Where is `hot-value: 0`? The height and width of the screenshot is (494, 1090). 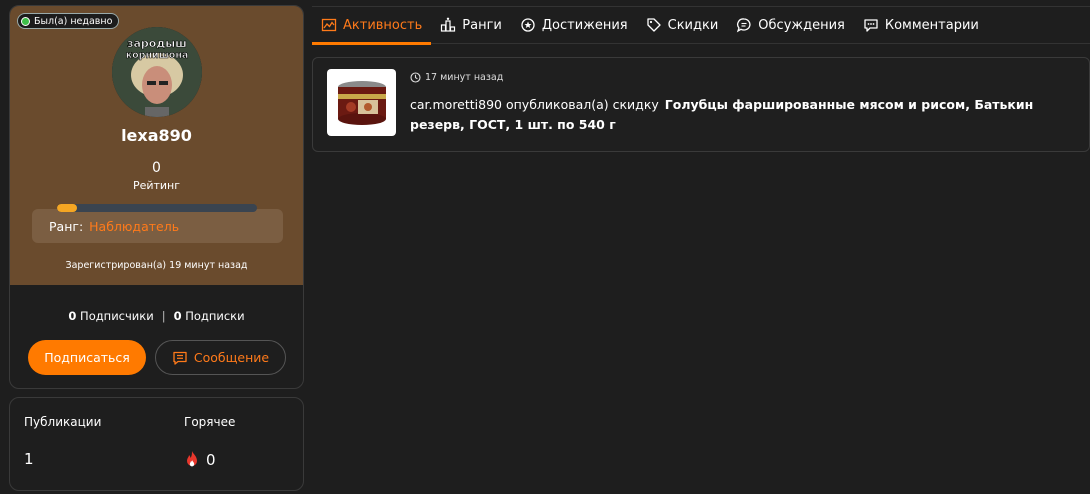 hot-value: 0 is located at coordinates (211, 459).